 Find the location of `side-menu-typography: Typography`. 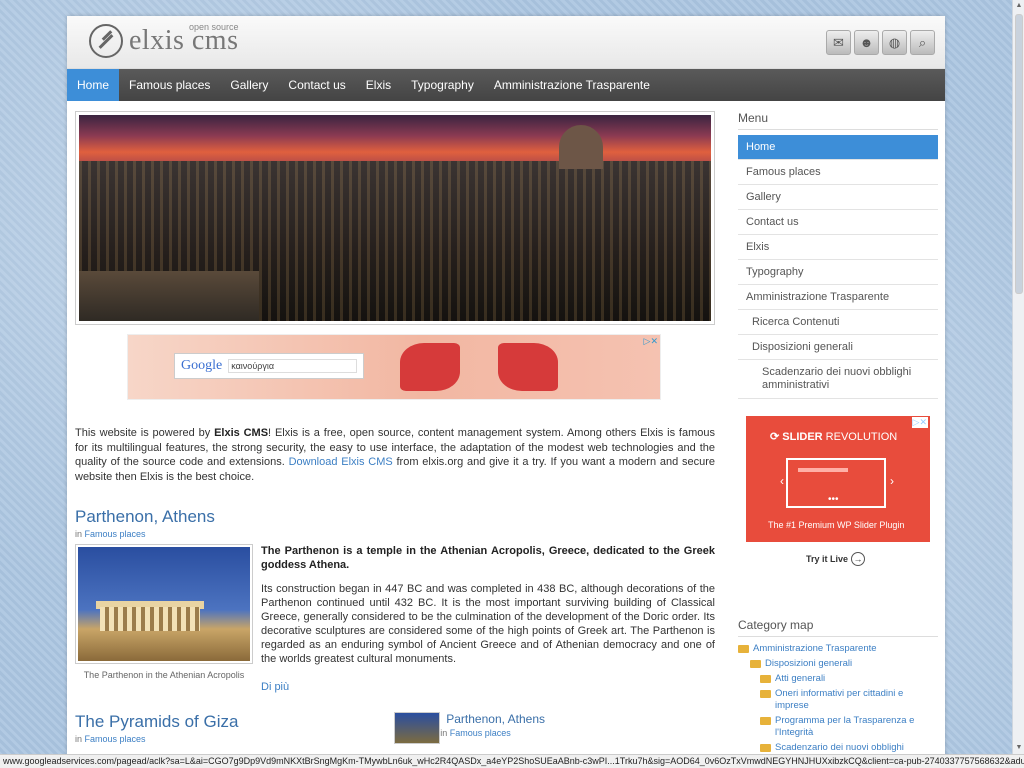

side-menu-typography: Typography is located at coordinates (838, 272).